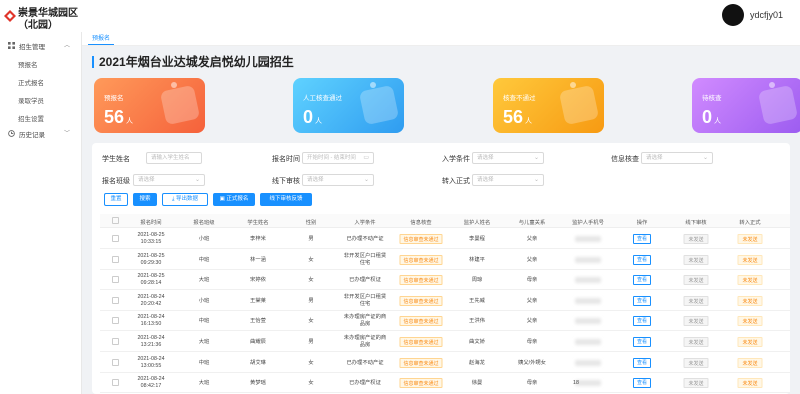 This screenshot has height=394, width=800. Describe the element at coordinates (746, 105) in the screenshot. I see `stat-card-pending: 待核查 0人` at that location.